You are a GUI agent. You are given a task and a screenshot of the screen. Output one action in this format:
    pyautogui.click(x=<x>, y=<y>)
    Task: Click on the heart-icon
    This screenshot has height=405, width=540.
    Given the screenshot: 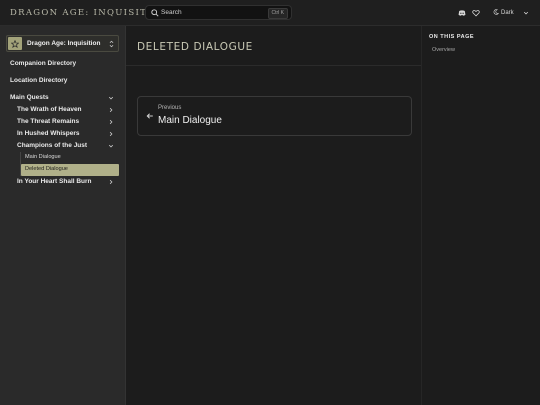 What is the action you would take?
    pyautogui.click(x=476, y=13)
    